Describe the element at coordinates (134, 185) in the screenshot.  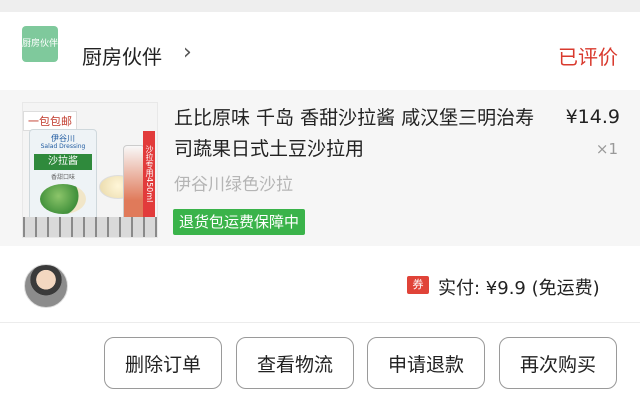
I see `bottle-icon` at that location.